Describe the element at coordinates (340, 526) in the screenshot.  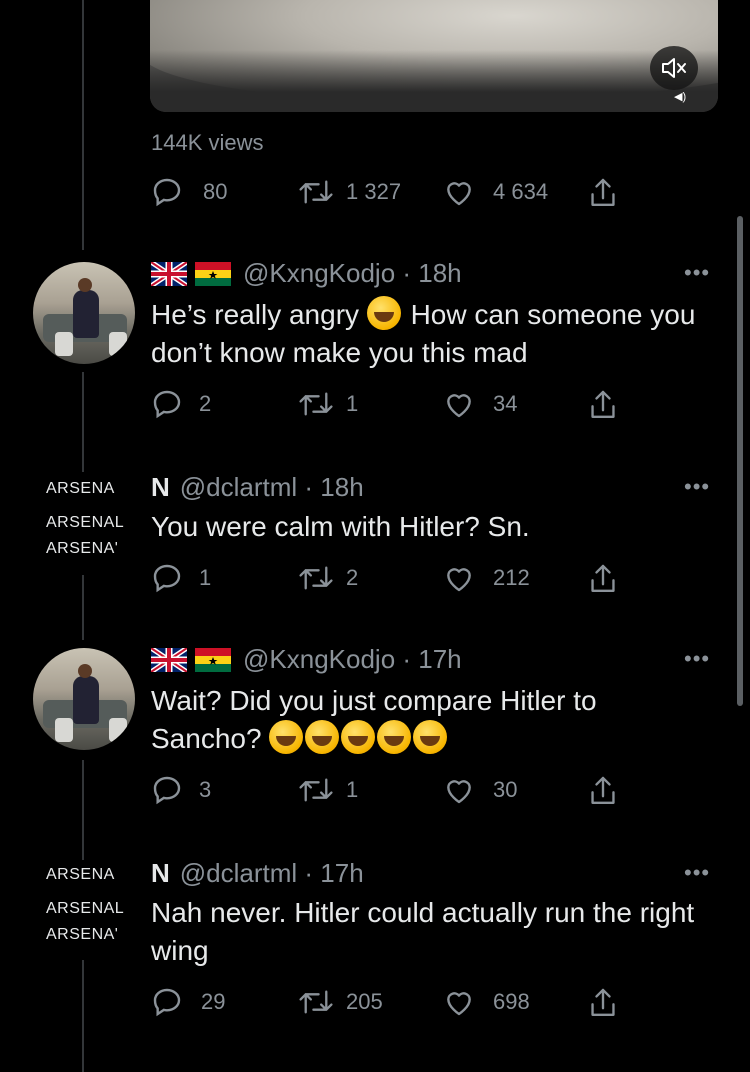
I see `tweet-text: You were calm with Hitler? Sn.` at that location.